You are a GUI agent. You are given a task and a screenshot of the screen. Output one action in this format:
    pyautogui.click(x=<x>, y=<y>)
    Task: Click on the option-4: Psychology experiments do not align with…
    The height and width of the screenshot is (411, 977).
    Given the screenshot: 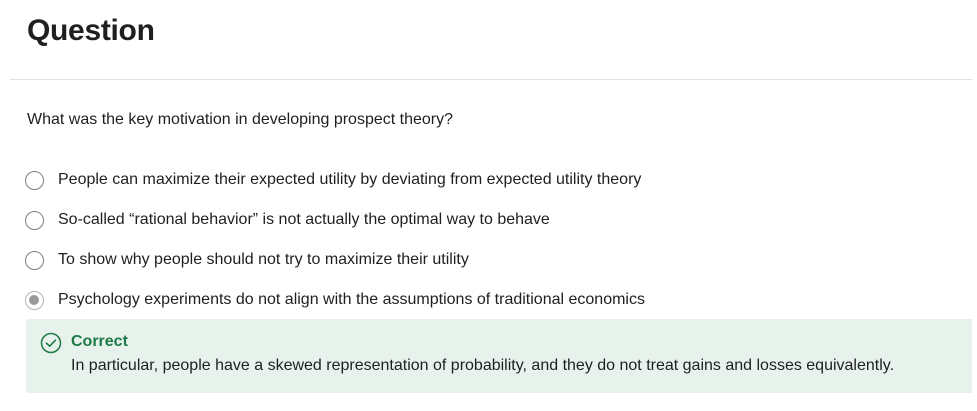 What is the action you would take?
    pyautogui.click(x=494, y=300)
    